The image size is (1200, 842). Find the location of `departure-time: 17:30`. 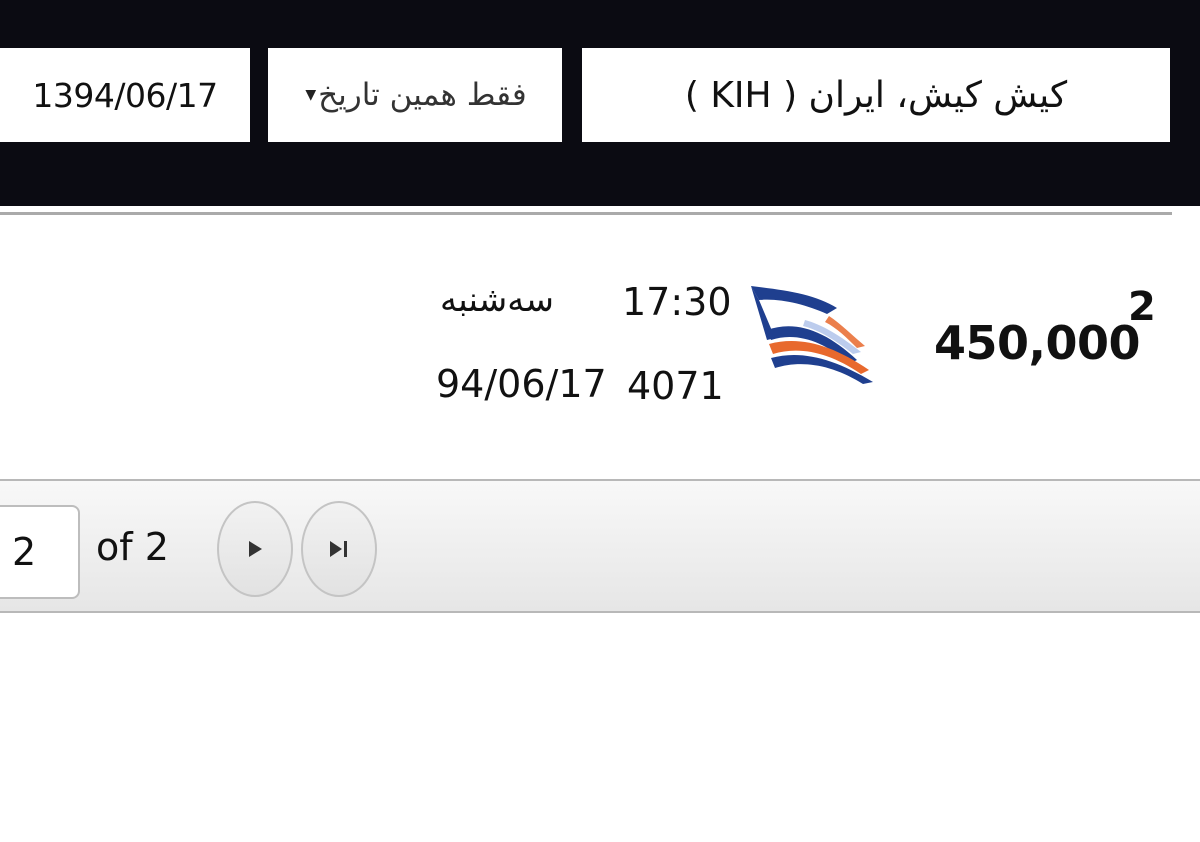

departure-time: 17:30 is located at coordinates (677, 302).